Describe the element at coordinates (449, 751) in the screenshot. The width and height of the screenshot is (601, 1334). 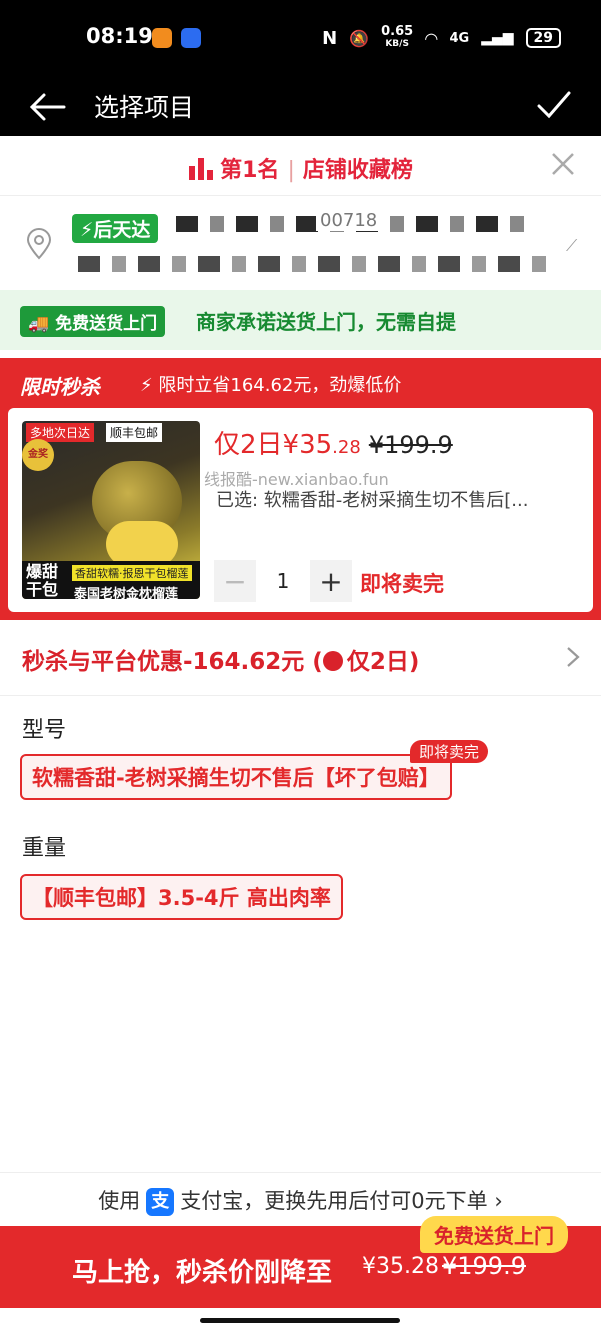
I see `option-soldout-badge: 即将卖完` at that location.